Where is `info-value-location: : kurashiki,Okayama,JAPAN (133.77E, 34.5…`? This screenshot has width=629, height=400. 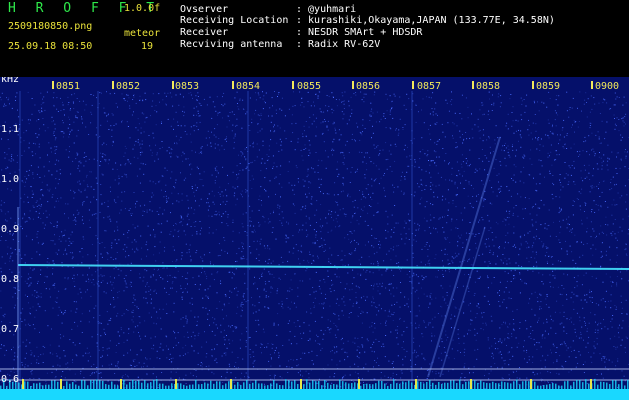 info-value-location: : kurashiki,Okayama,JAPAN (133.77E, 34.5… is located at coordinates (425, 20).